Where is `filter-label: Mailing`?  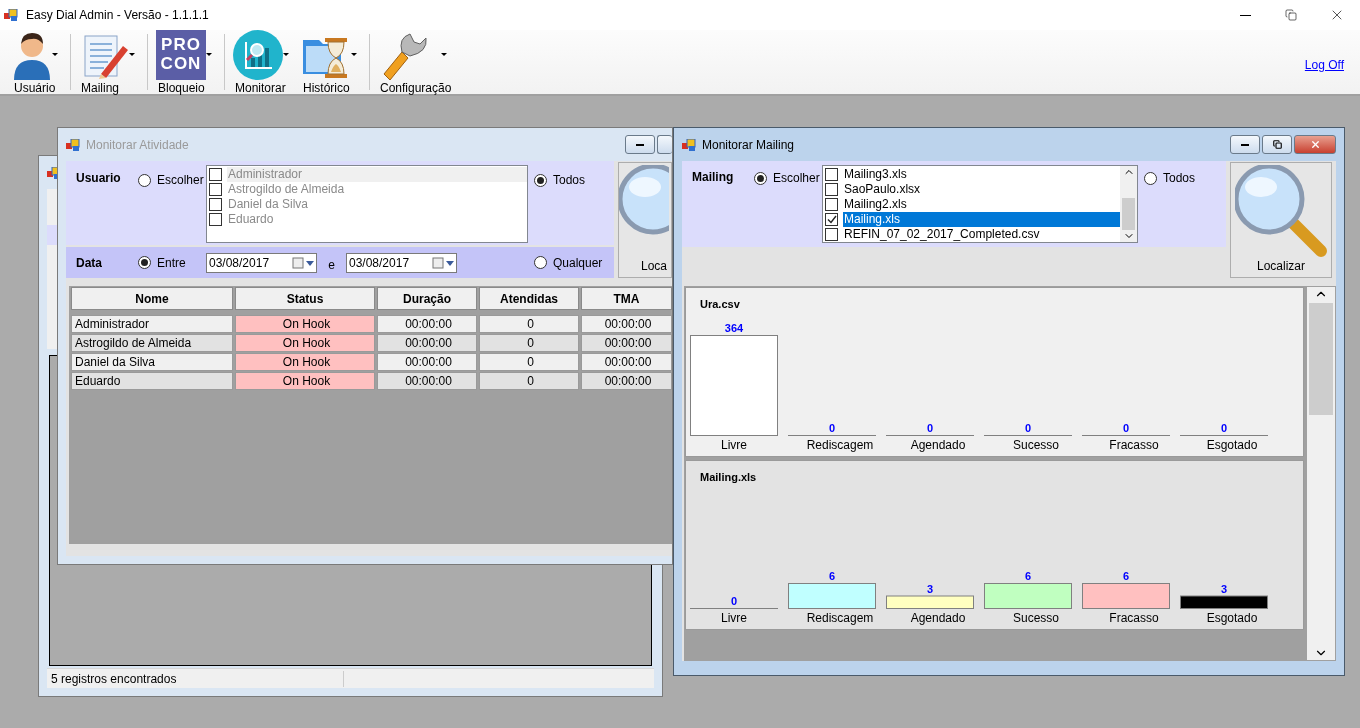 filter-label: Mailing is located at coordinates (713, 176).